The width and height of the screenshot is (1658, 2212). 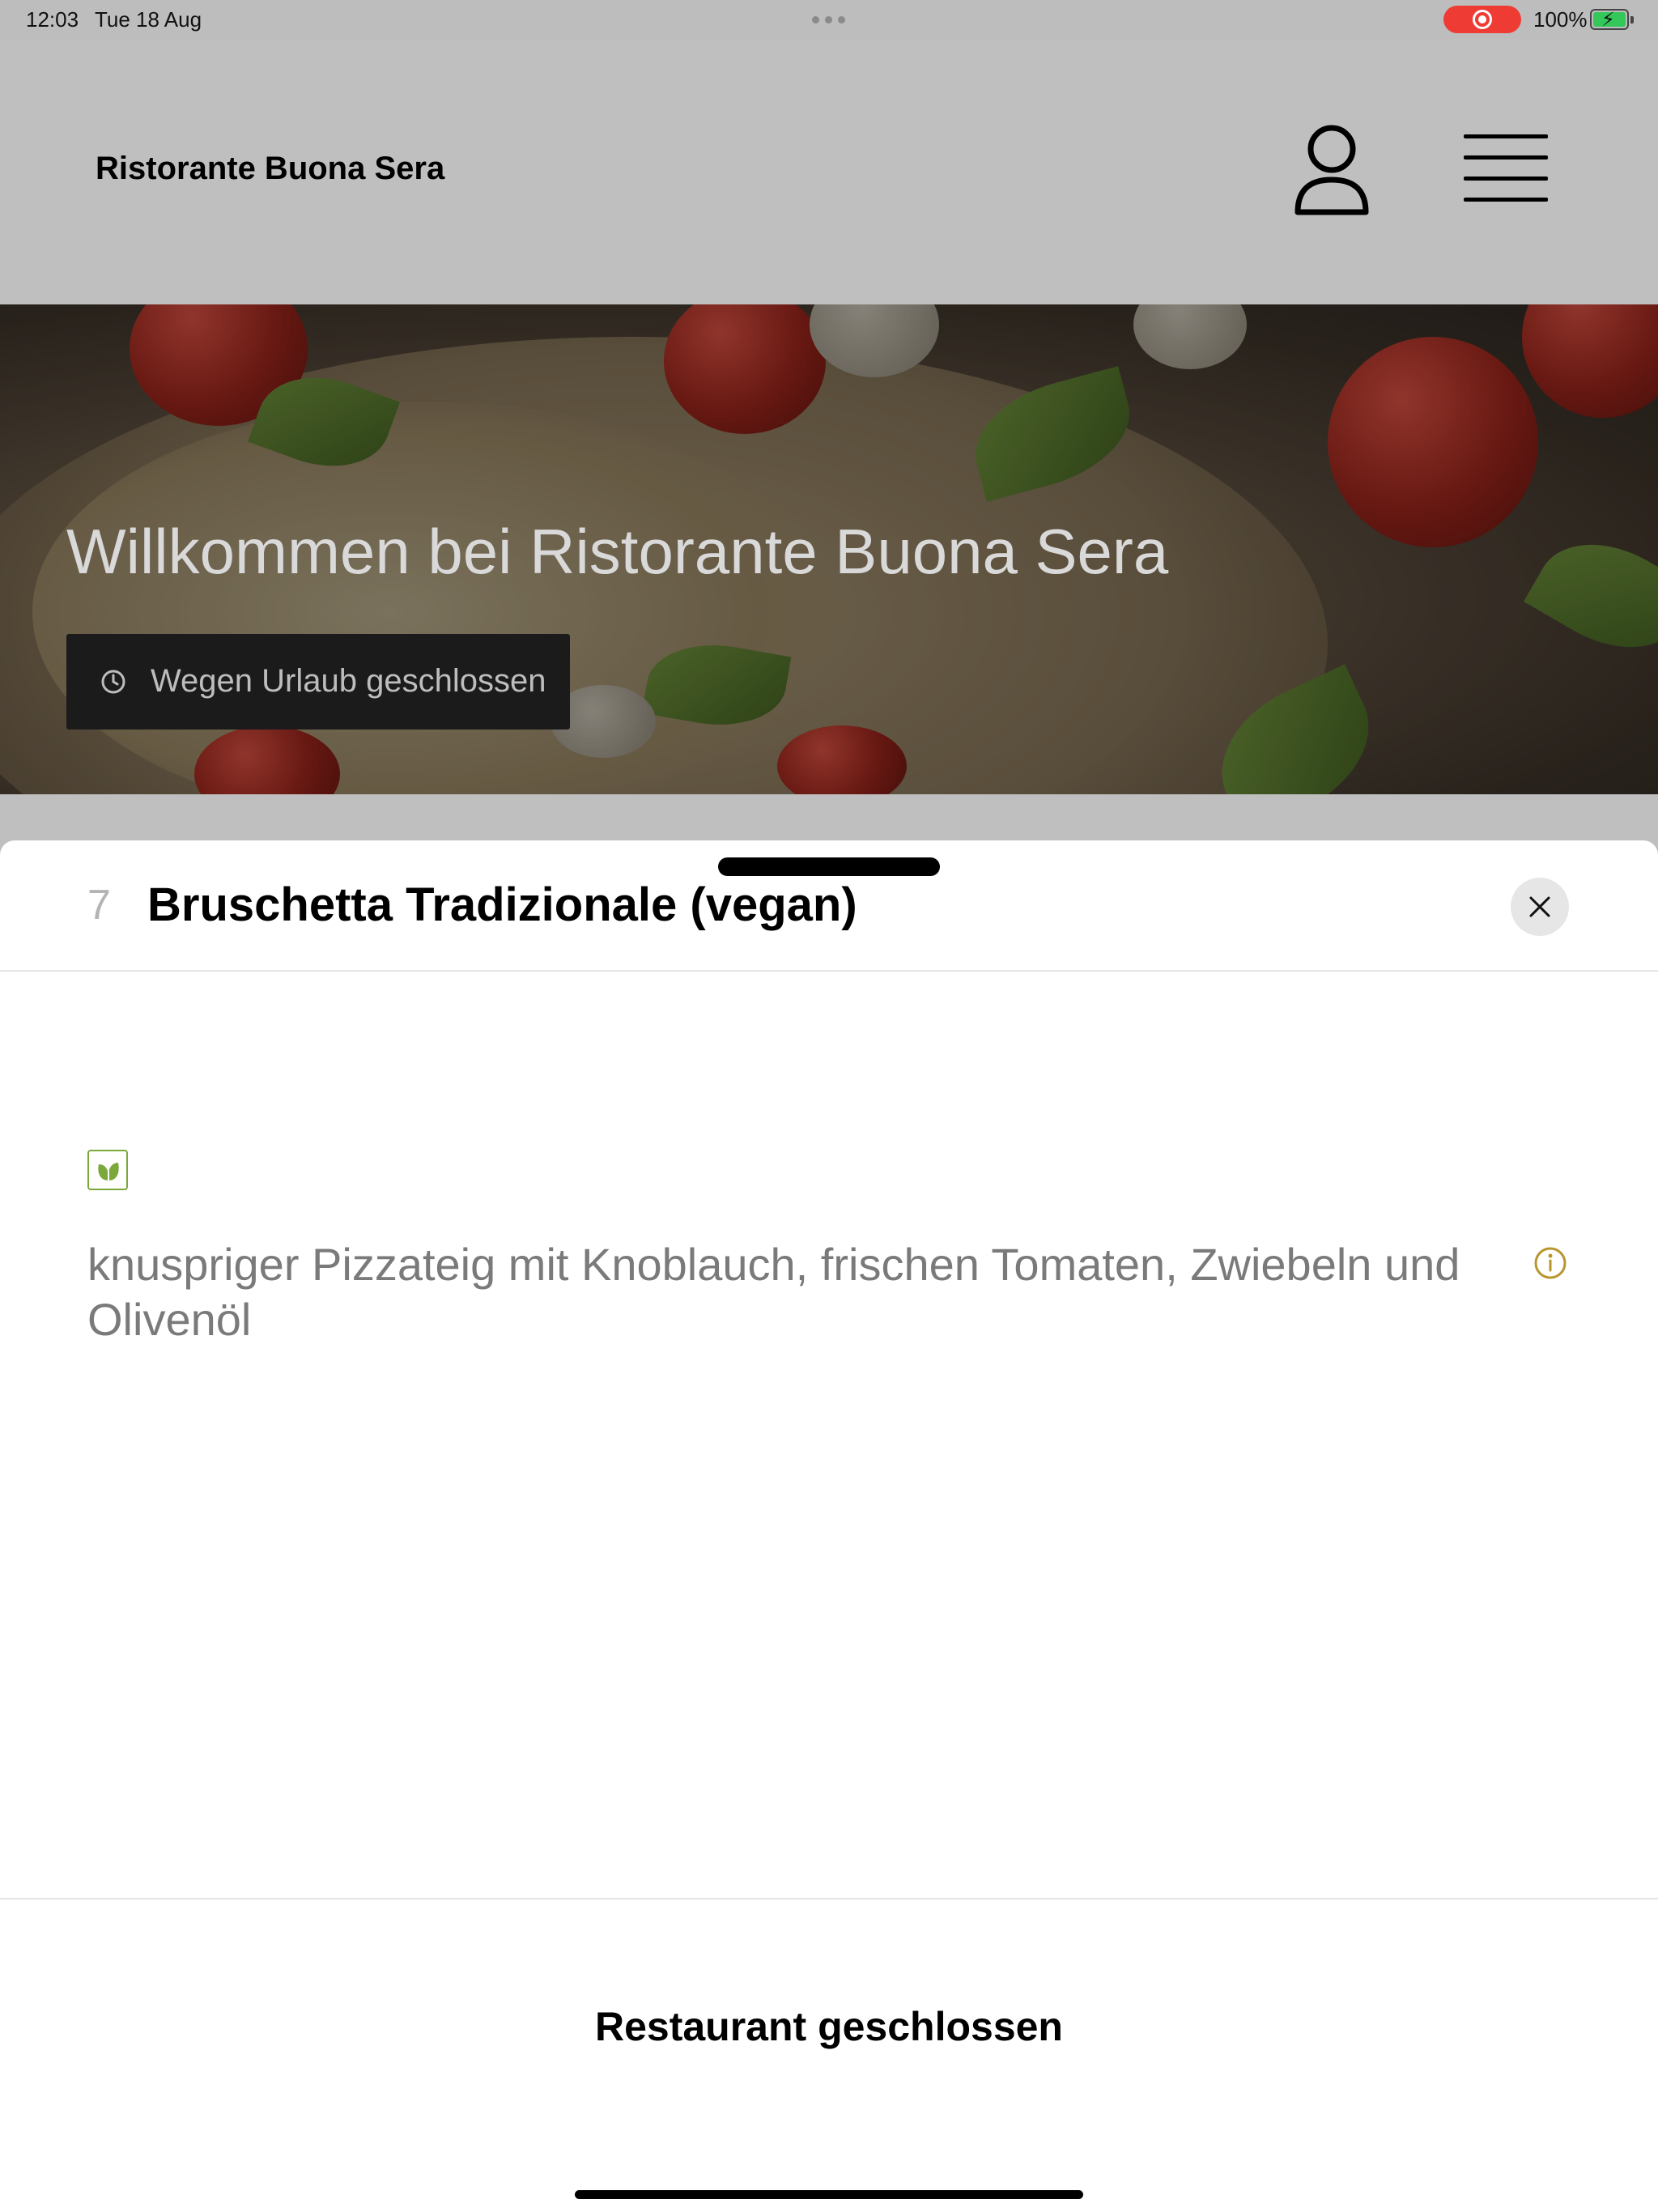 What do you see at coordinates (829, 971) in the screenshot?
I see `header-divider` at bounding box center [829, 971].